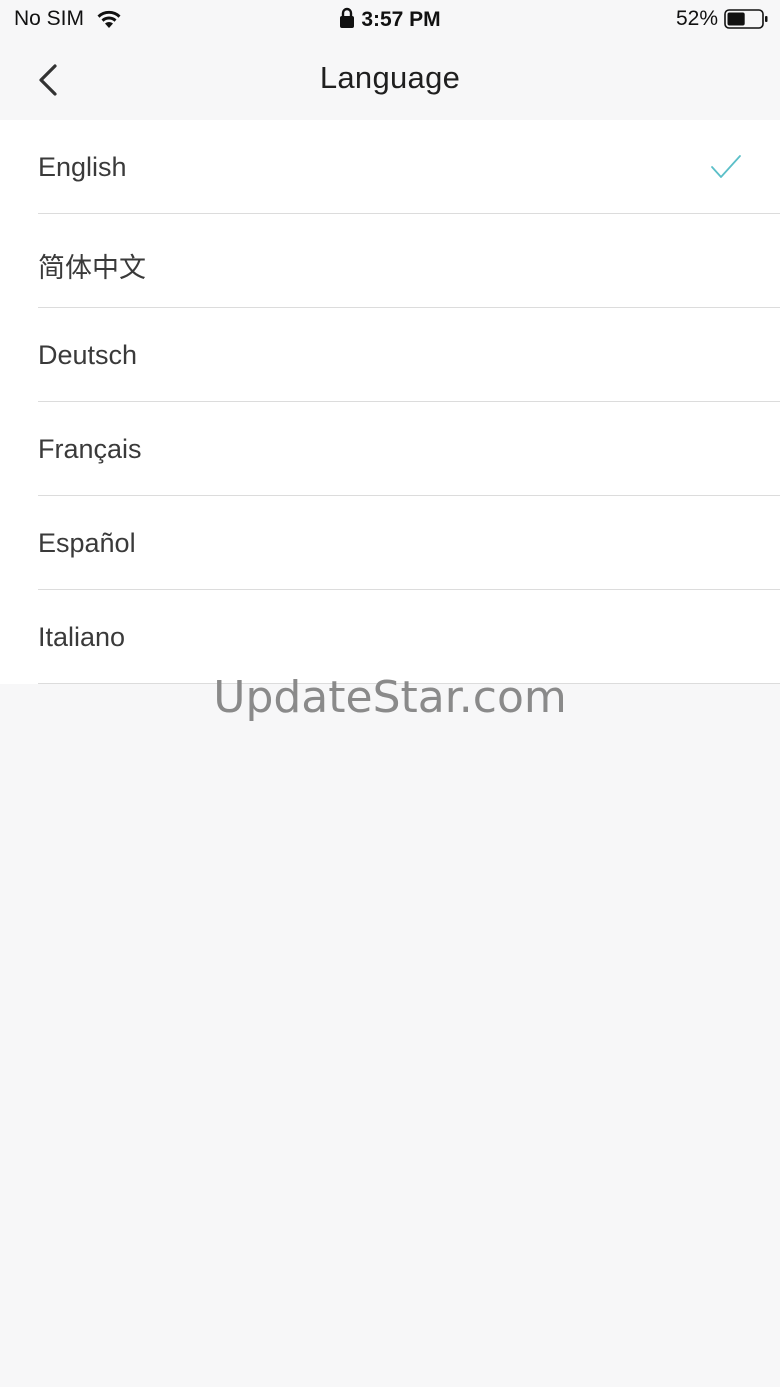  Describe the element at coordinates (90, 449) in the screenshot. I see `language-label: Français` at that location.